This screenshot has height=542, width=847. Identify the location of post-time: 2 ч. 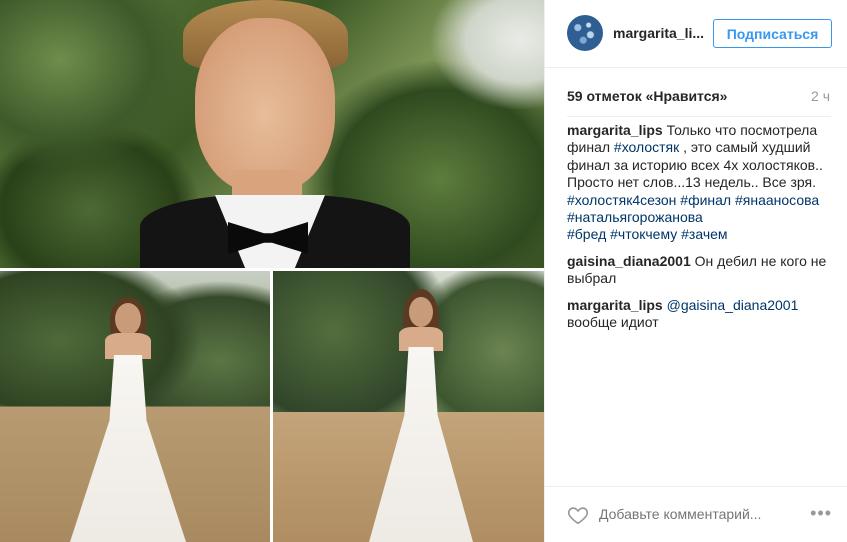
(820, 96).